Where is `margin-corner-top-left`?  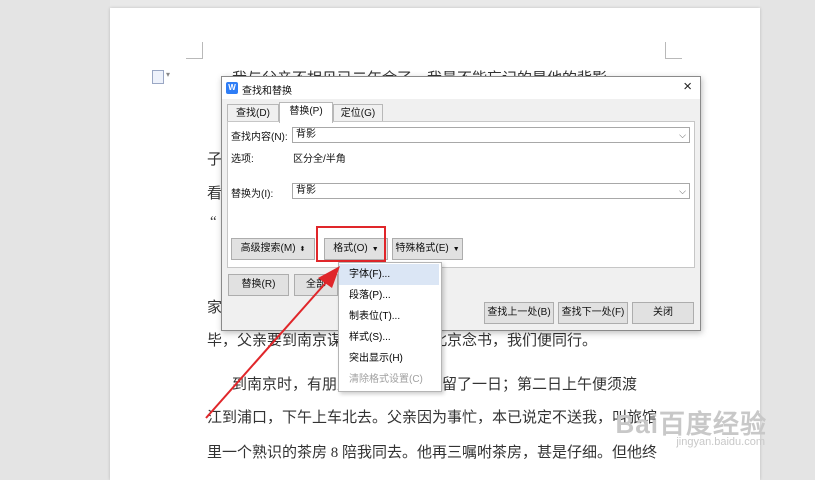
margin-corner-top-left is located at coordinates (194, 50).